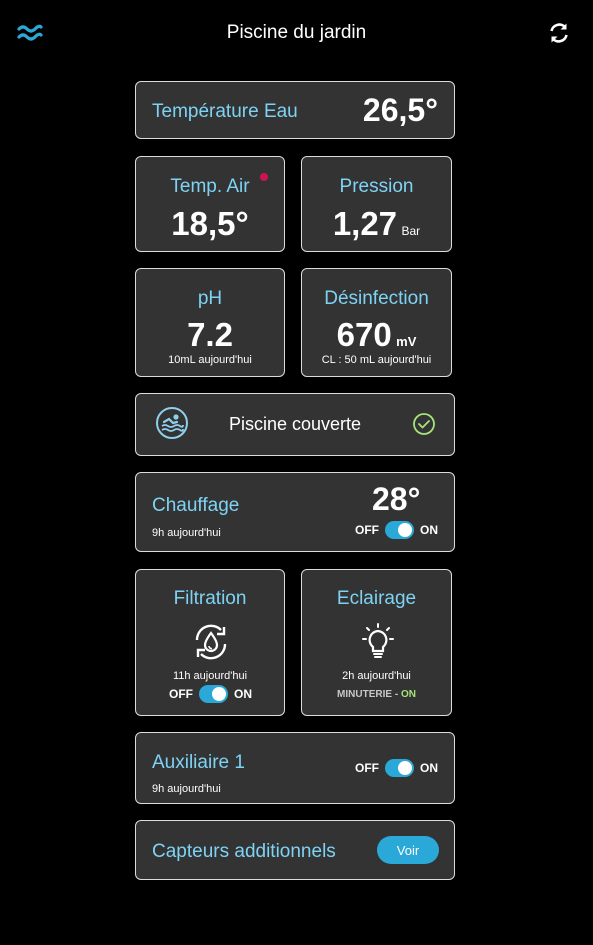  I want to click on heating-card: Chauffage 9h aujourd'hui 28° OFF ON, so click(295, 512).